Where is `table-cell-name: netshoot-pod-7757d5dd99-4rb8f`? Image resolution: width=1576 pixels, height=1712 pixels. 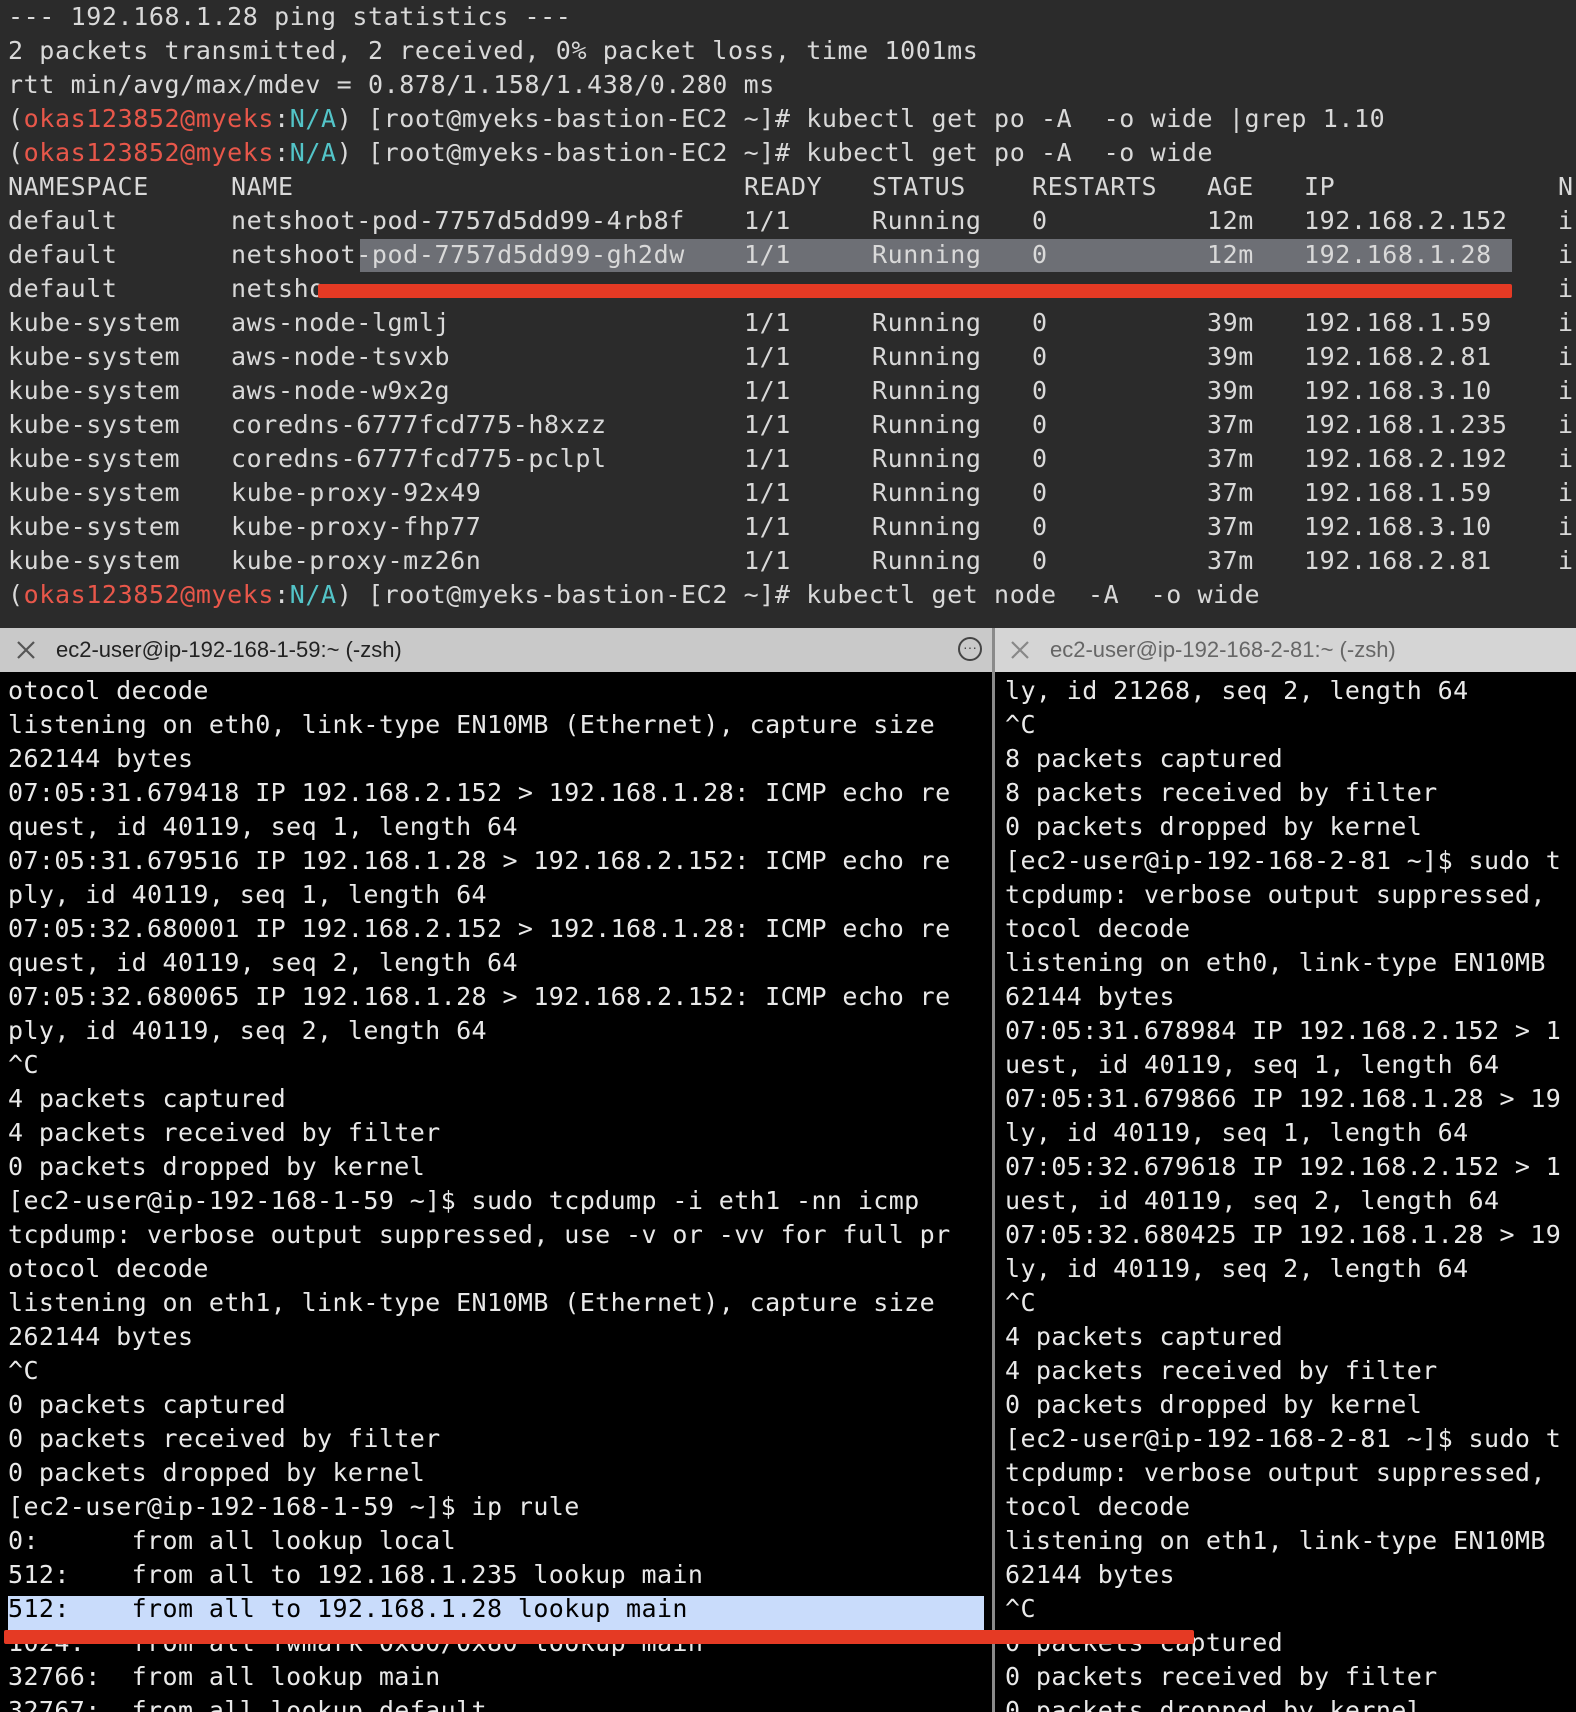 table-cell-name: netshoot-pod-7757d5dd99-4rb8f is located at coordinates (458, 220).